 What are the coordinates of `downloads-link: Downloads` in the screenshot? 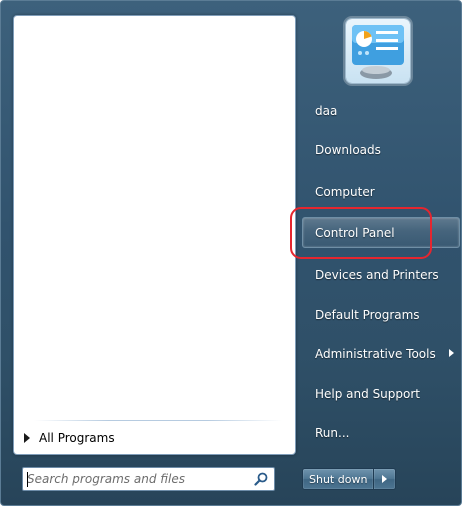 It's located at (381, 149).